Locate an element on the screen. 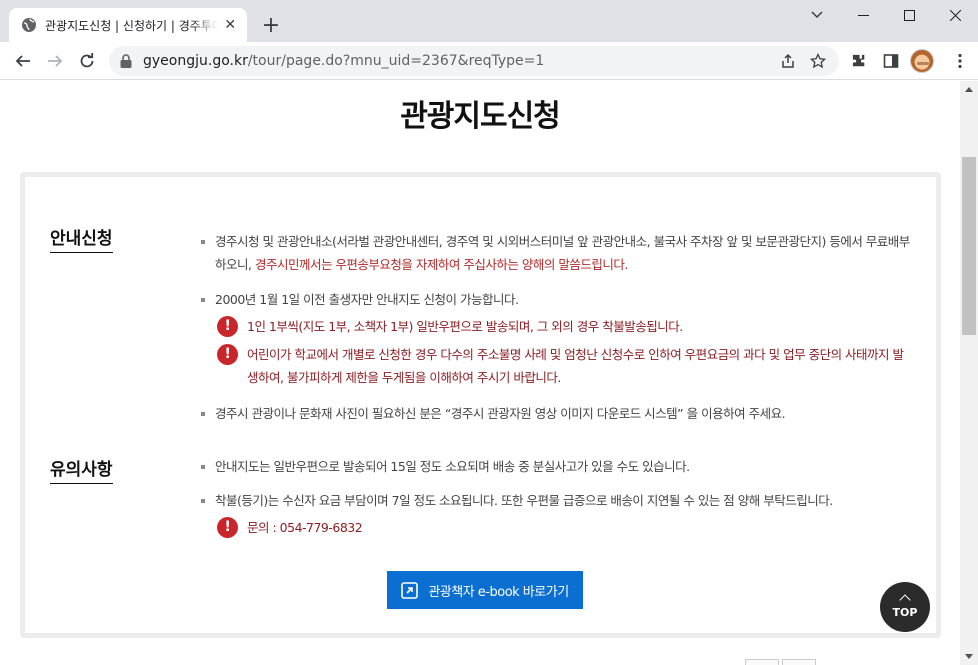 The width and height of the screenshot is (978, 665). scrollbar-thumb is located at coordinates (969, 246).